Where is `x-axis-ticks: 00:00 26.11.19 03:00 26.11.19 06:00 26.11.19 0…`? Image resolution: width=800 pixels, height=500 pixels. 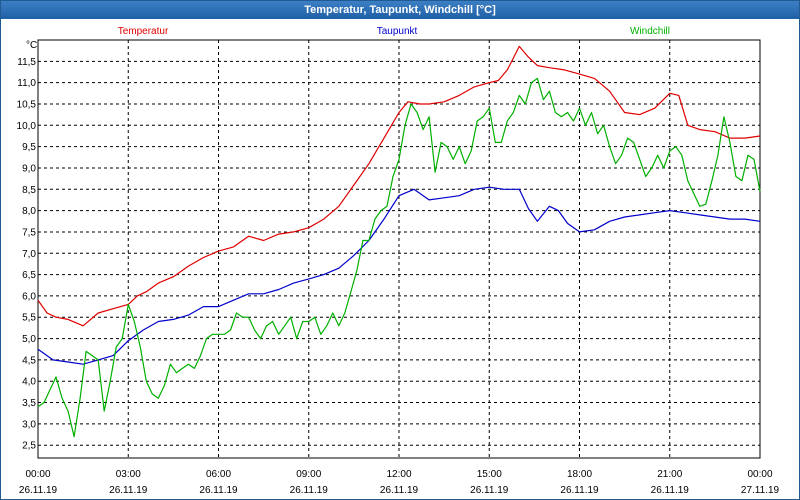 x-axis-ticks: 00:00 26.11.19 03:00 26.11.19 06:00 26.11.19 0… is located at coordinates (399, 482).